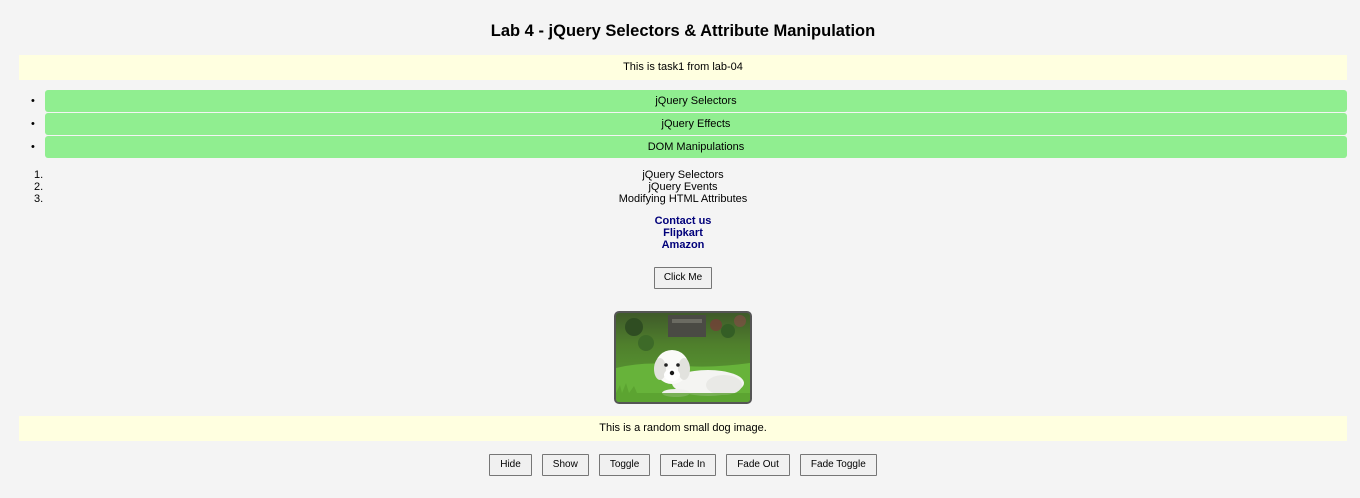 The height and width of the screenshot is (498, 1360). I want to click on links-group: Contact us Flipkart Amazon, so click(680, 233).